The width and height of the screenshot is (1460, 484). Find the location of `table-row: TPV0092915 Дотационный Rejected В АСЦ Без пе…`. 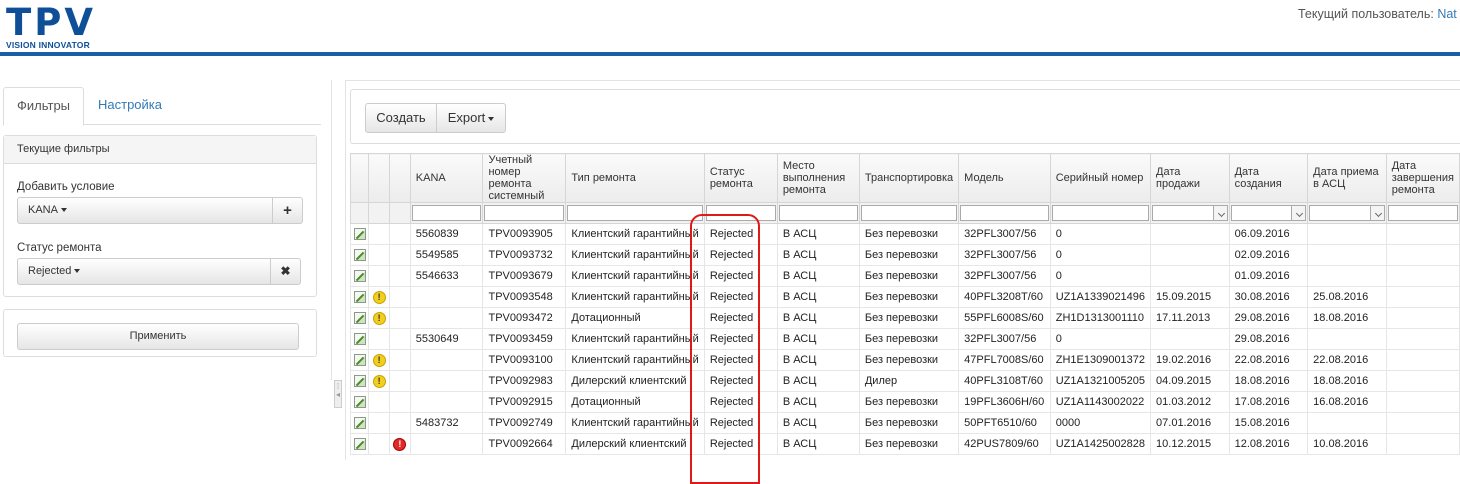

table-row: TPV0092915 Дотационный Rejected В АСЦ Без пе… is located at coordinates (904, 402).